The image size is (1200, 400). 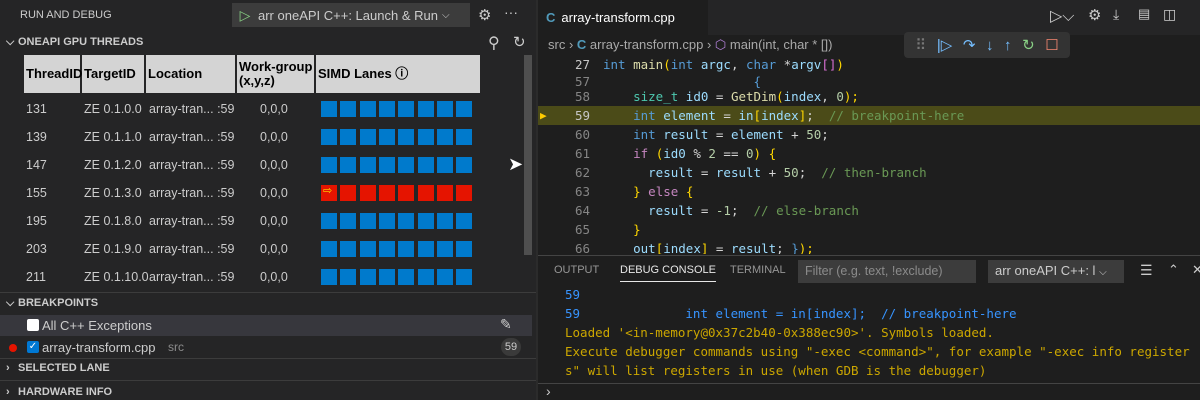 What do you see at coordinates (1094, 15) in the screenshot?
I see `gear-icon: ⚙` at bounding box center [1094, 15].